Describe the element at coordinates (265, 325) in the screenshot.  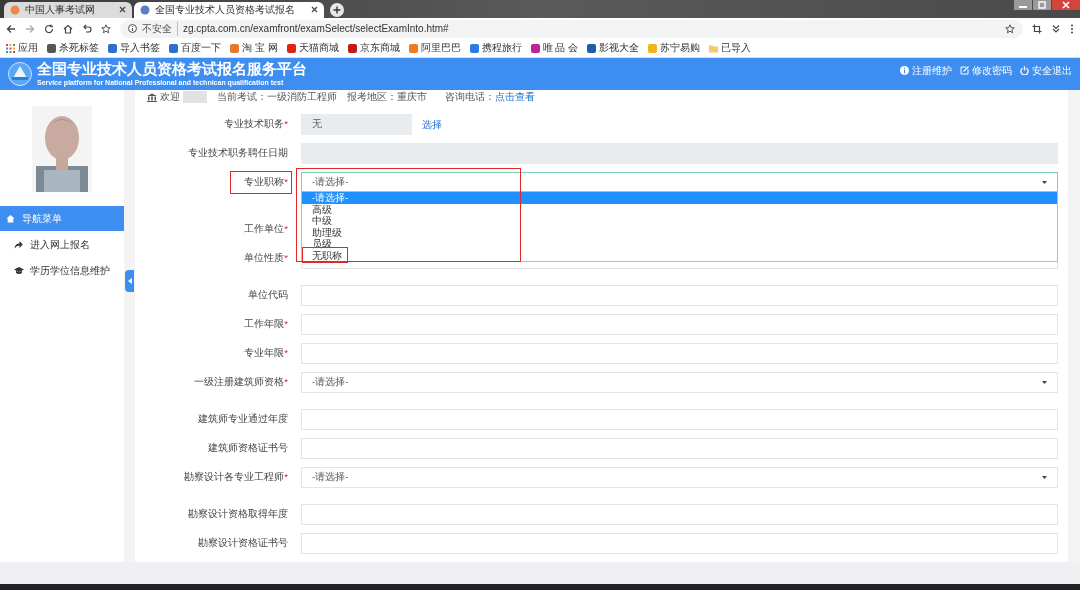
I see `field-label: 工作年限*` at that location.